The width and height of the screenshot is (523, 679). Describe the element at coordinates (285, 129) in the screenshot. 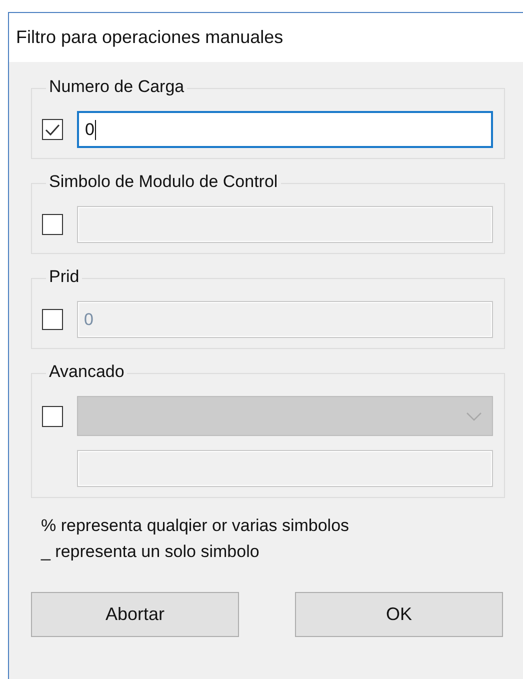

I see `text-field: 0` at that location.